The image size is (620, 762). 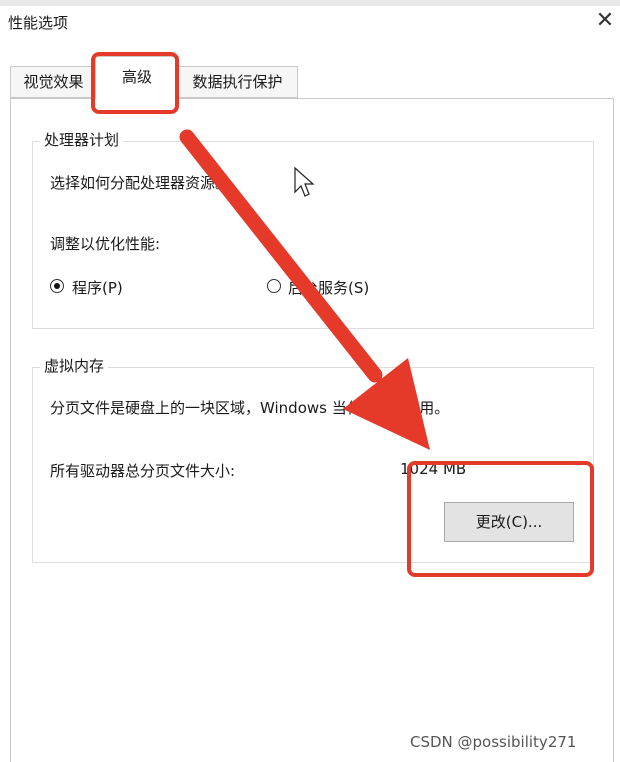 What do you see at coordinates (57, 286) in the screenshot?
I see `programs-radio` at bounding box center [57, 286].